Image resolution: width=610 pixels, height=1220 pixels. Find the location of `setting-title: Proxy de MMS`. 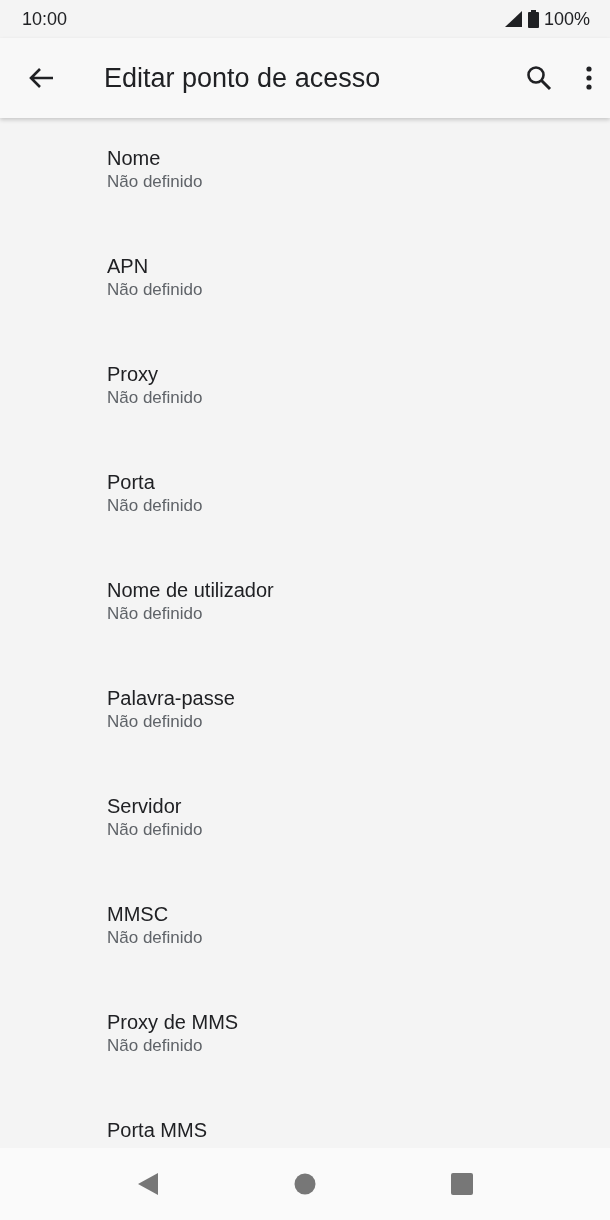

setting-title: Proxy de MMS is located at coordinates (173, 1022).